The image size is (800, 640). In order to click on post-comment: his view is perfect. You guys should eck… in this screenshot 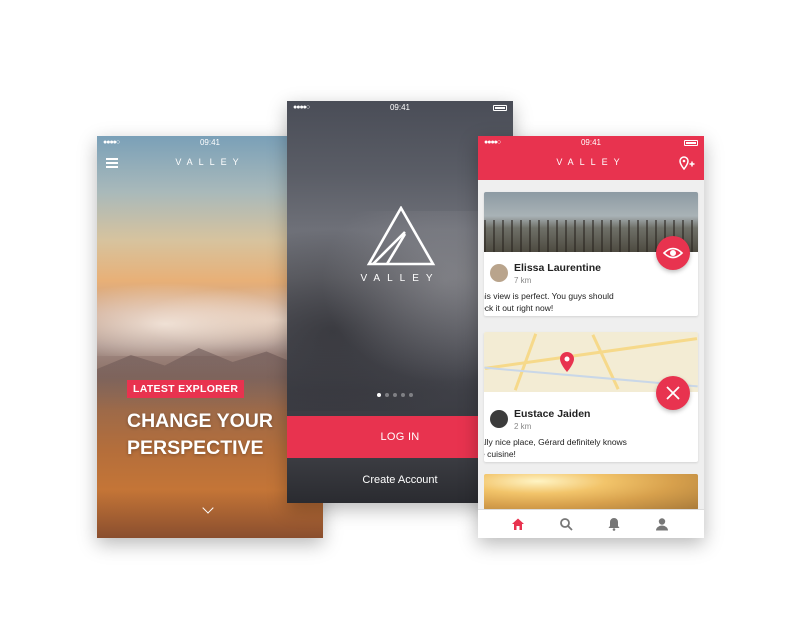, I will do `click(549, 302)`.